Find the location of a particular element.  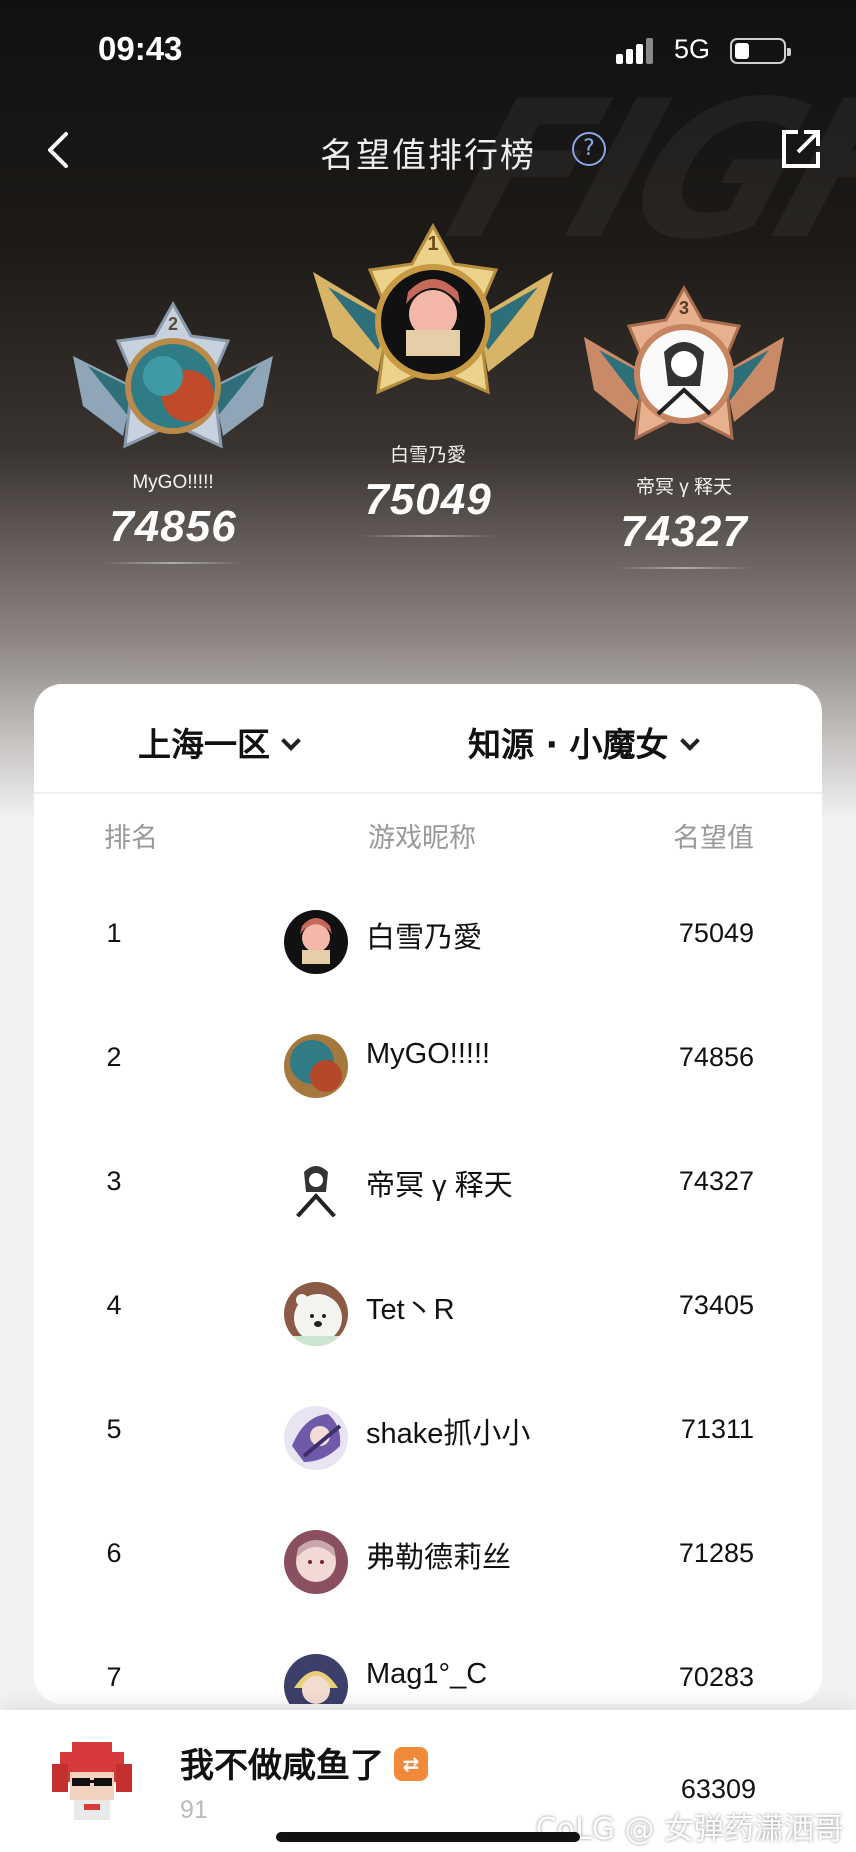

table-row: 6 弗勒德莉丝 71285 is located at coordinates (428, 1566).